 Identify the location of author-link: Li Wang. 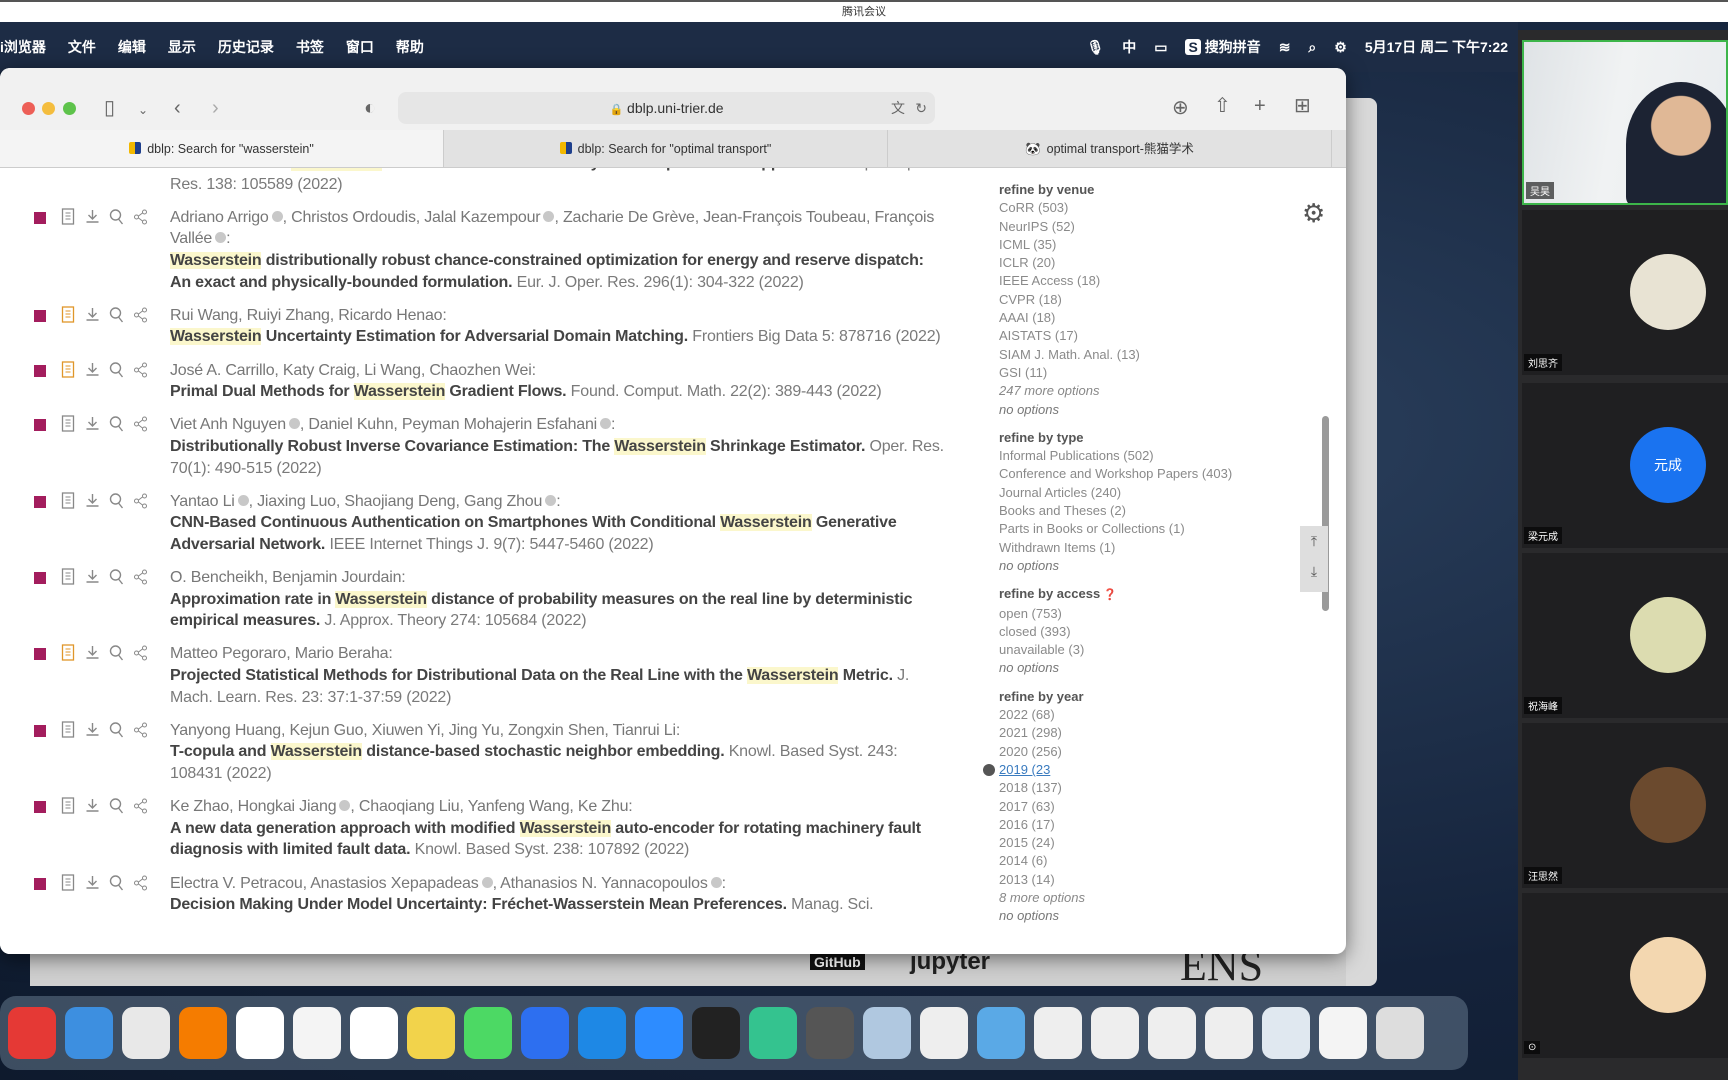
(392, 370).